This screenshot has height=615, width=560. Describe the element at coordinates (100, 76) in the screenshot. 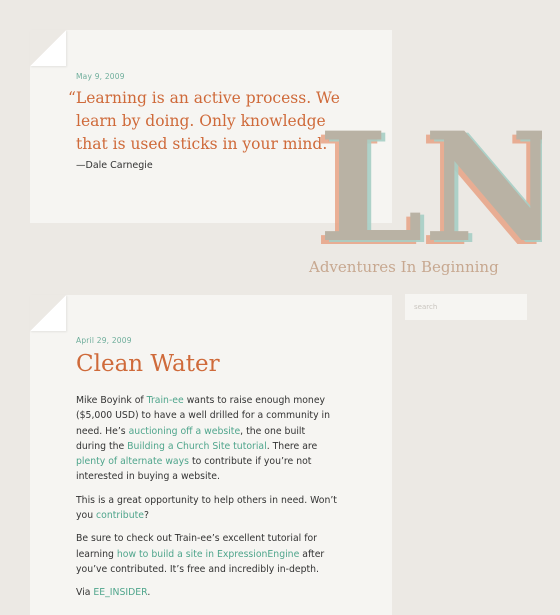

I see `quote-post-date: May 9, 2009` at that location.